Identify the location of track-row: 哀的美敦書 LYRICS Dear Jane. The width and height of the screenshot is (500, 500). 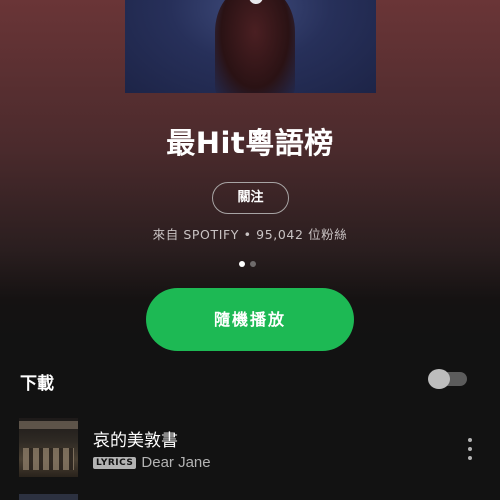
(250, 449).